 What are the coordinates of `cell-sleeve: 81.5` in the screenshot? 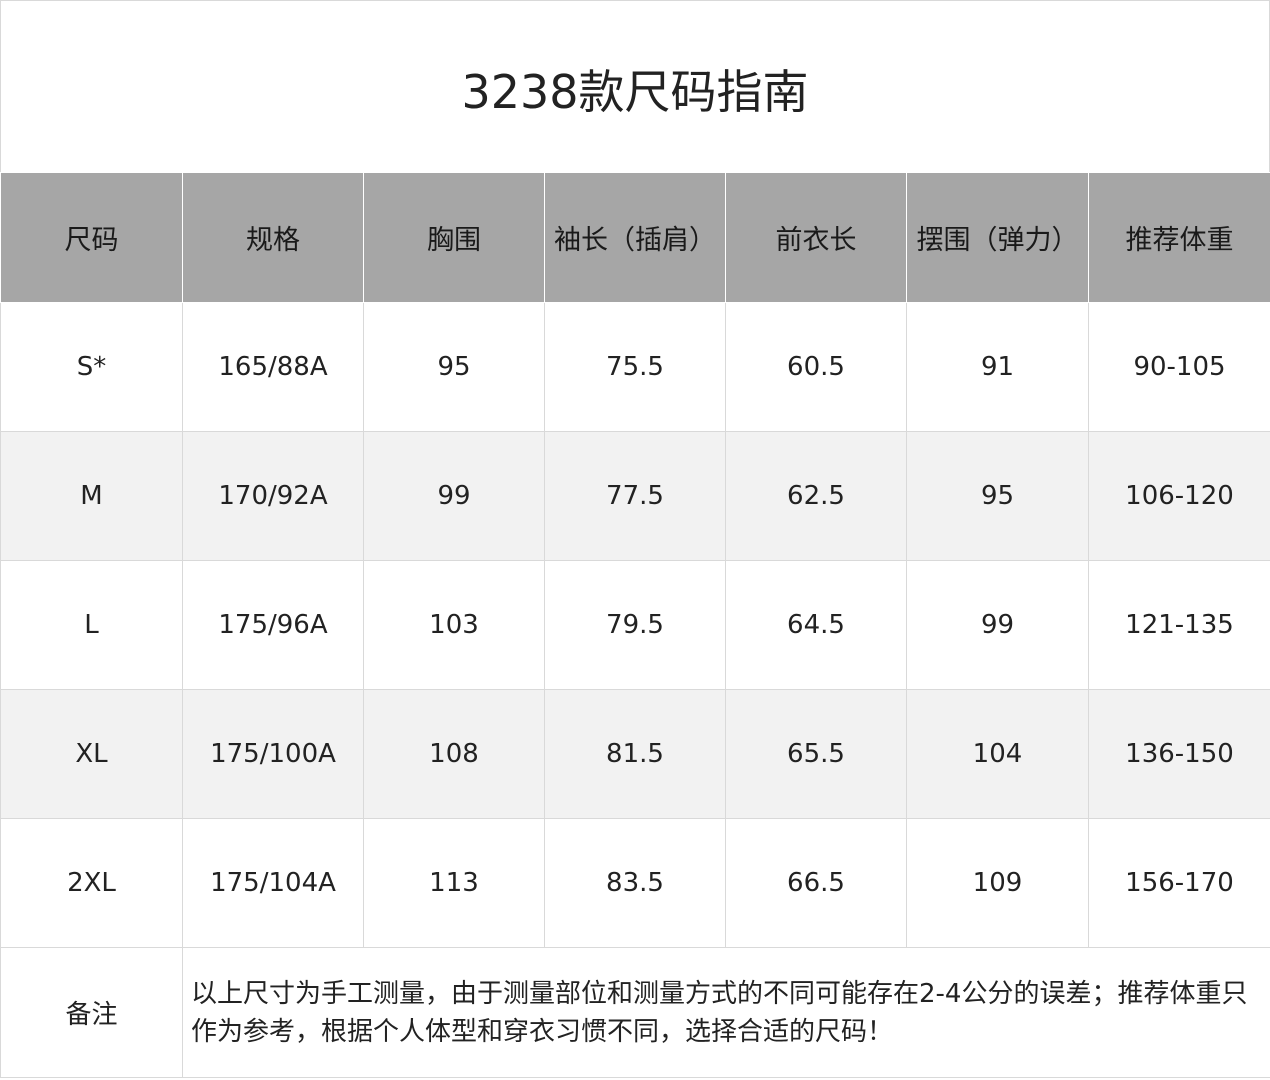 It's located at (635, 754).